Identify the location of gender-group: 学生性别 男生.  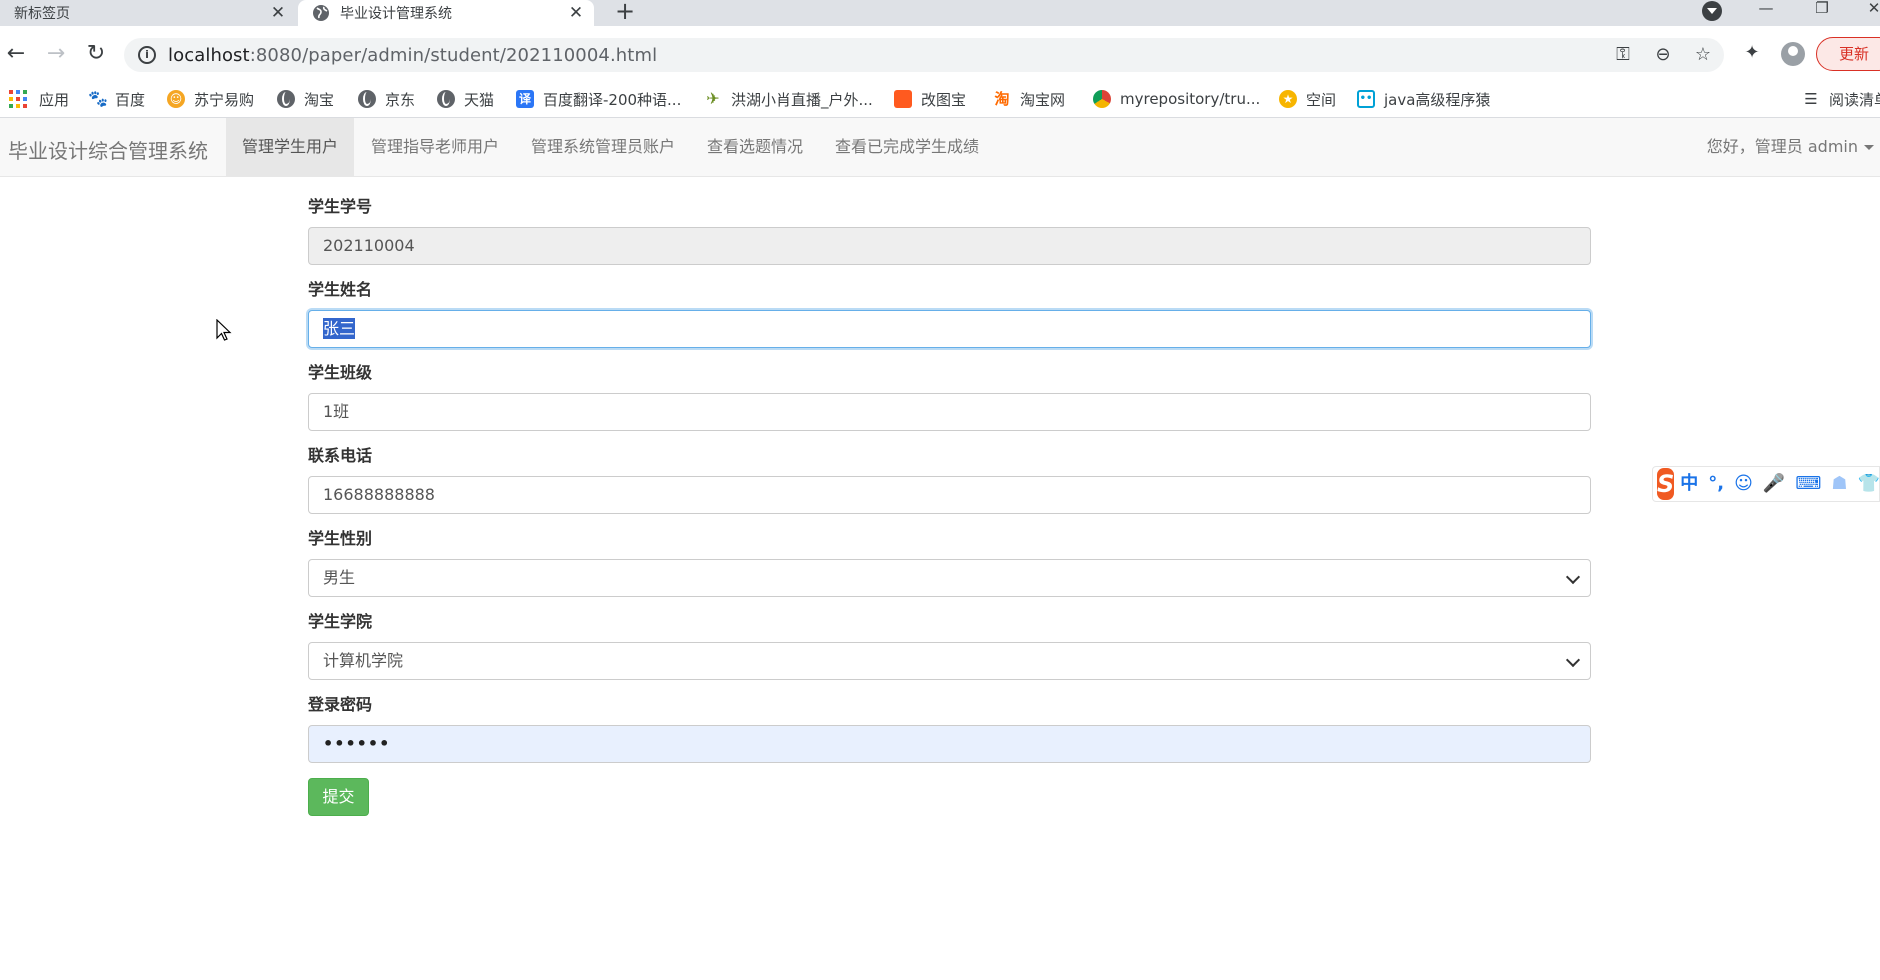
(949, 562).